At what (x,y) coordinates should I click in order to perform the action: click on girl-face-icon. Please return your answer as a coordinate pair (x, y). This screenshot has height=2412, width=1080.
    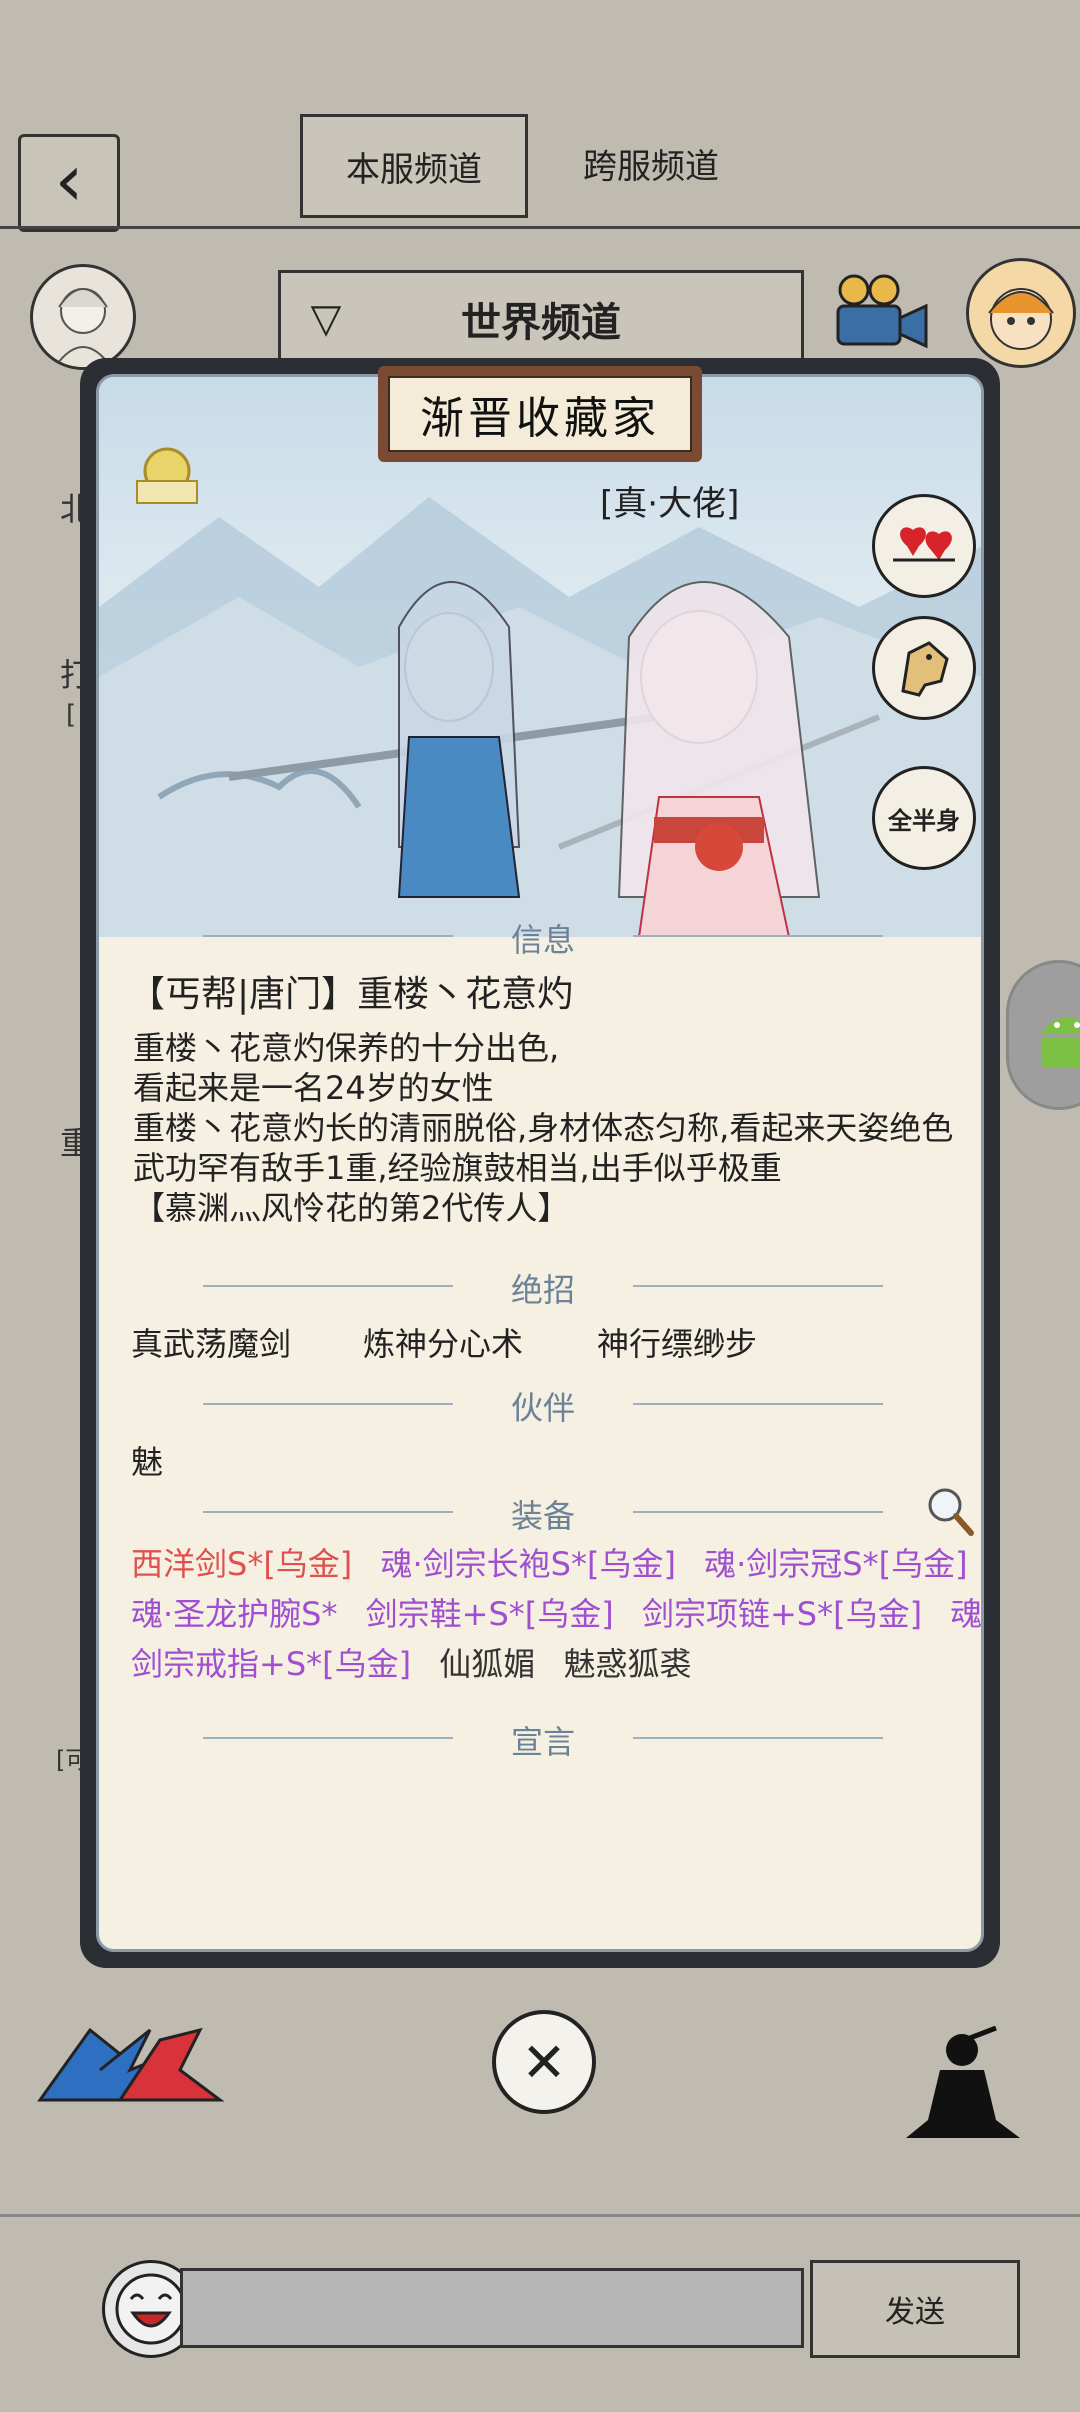
    Looking at the image, I should click on (1021, 319).